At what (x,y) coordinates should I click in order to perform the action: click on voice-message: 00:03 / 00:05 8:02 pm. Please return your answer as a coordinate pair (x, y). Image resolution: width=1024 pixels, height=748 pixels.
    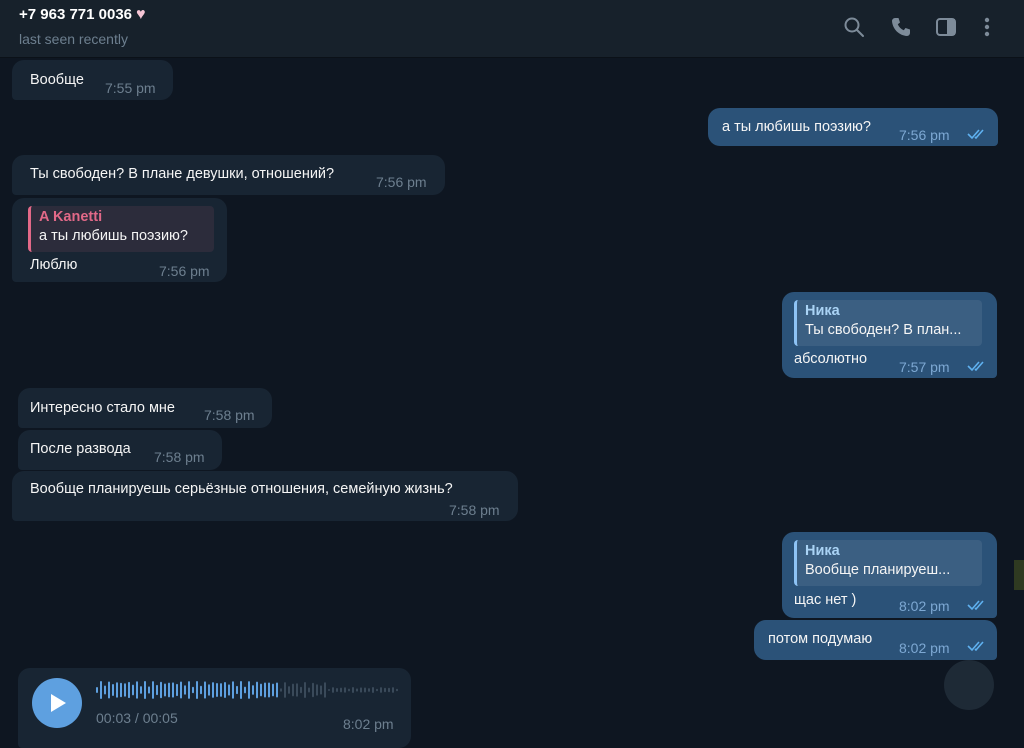
    Looking at the image, I should click on (214, 708).